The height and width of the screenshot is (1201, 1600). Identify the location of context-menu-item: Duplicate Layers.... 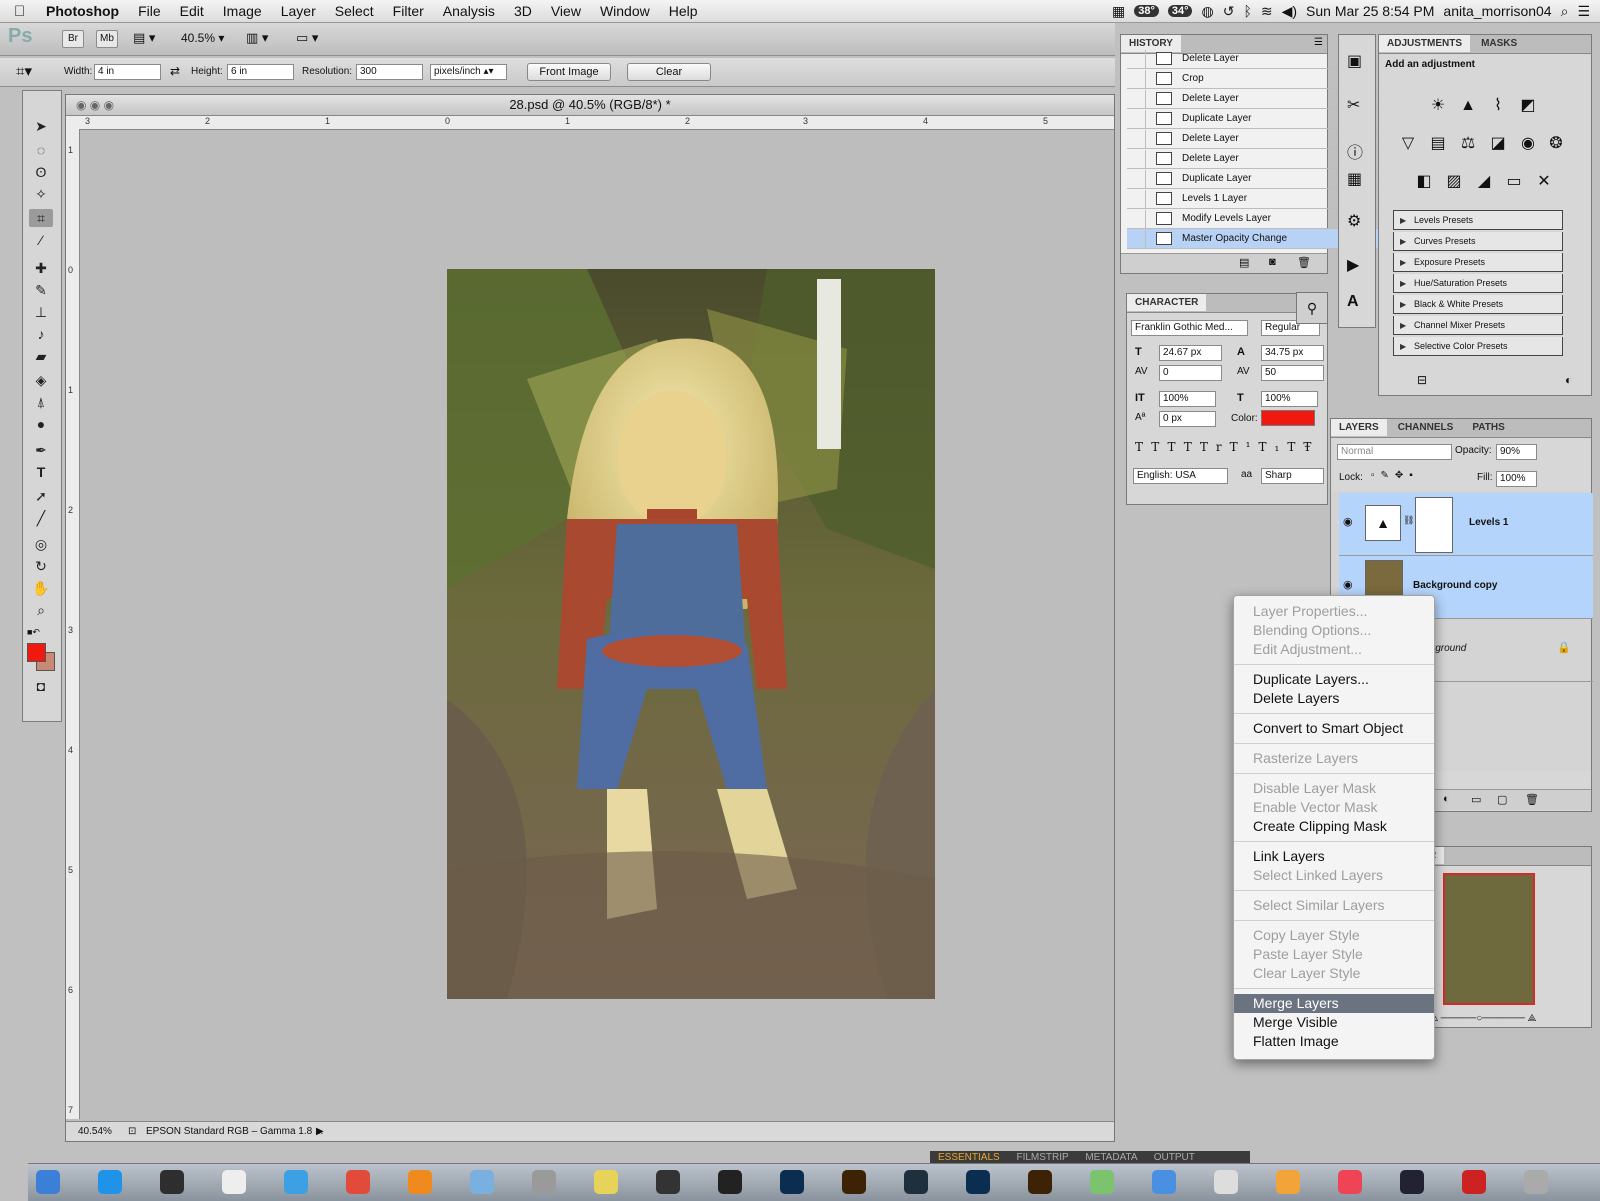
(1334, 679).